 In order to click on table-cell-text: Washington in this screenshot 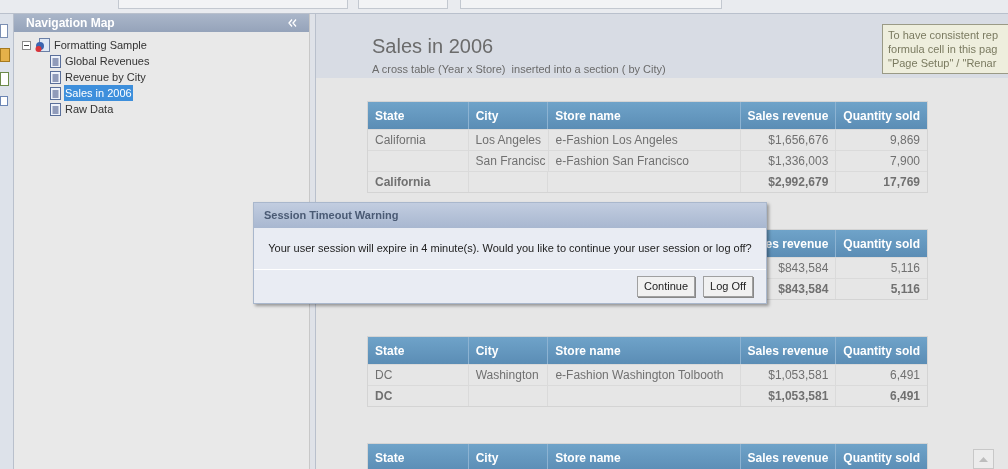, I will do `click(507, 375)`.